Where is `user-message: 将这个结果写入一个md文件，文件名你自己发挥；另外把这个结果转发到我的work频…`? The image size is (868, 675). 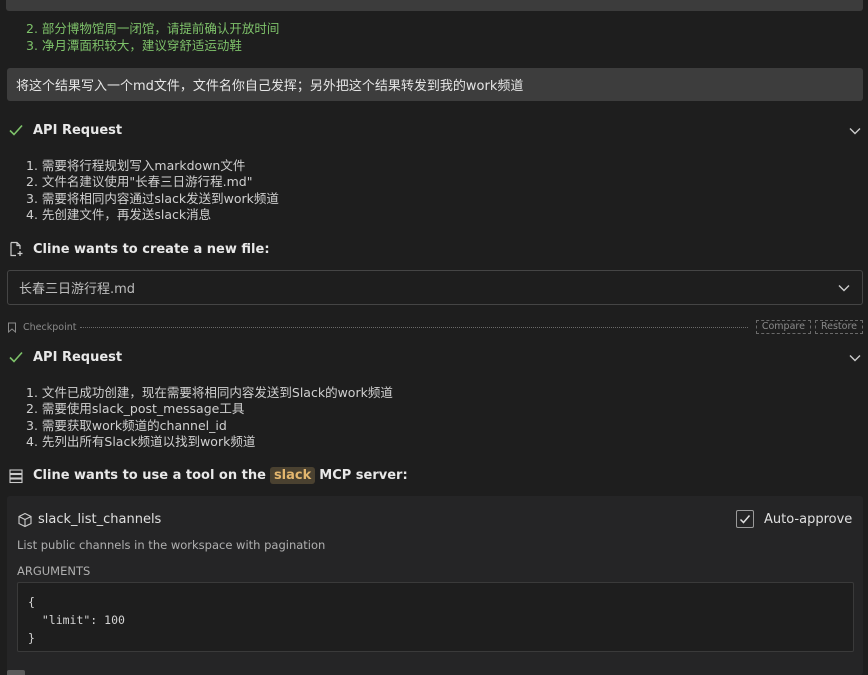
user-message: 将这个结果写入一个md文件，文件名你自己发挥；另外把这个结果转发到我的work频… is located at coordinates (435, 84).